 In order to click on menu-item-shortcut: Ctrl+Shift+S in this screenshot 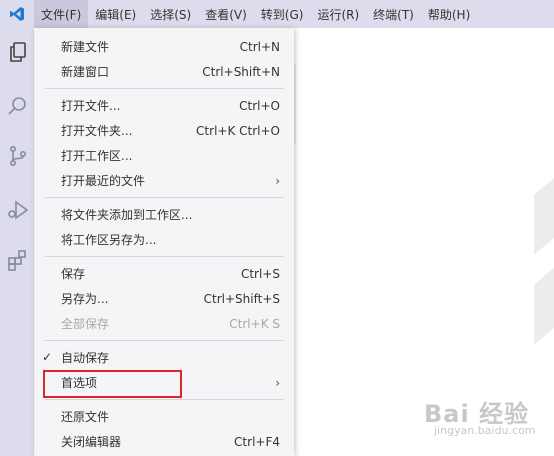, I will do `click(241, 298)`.